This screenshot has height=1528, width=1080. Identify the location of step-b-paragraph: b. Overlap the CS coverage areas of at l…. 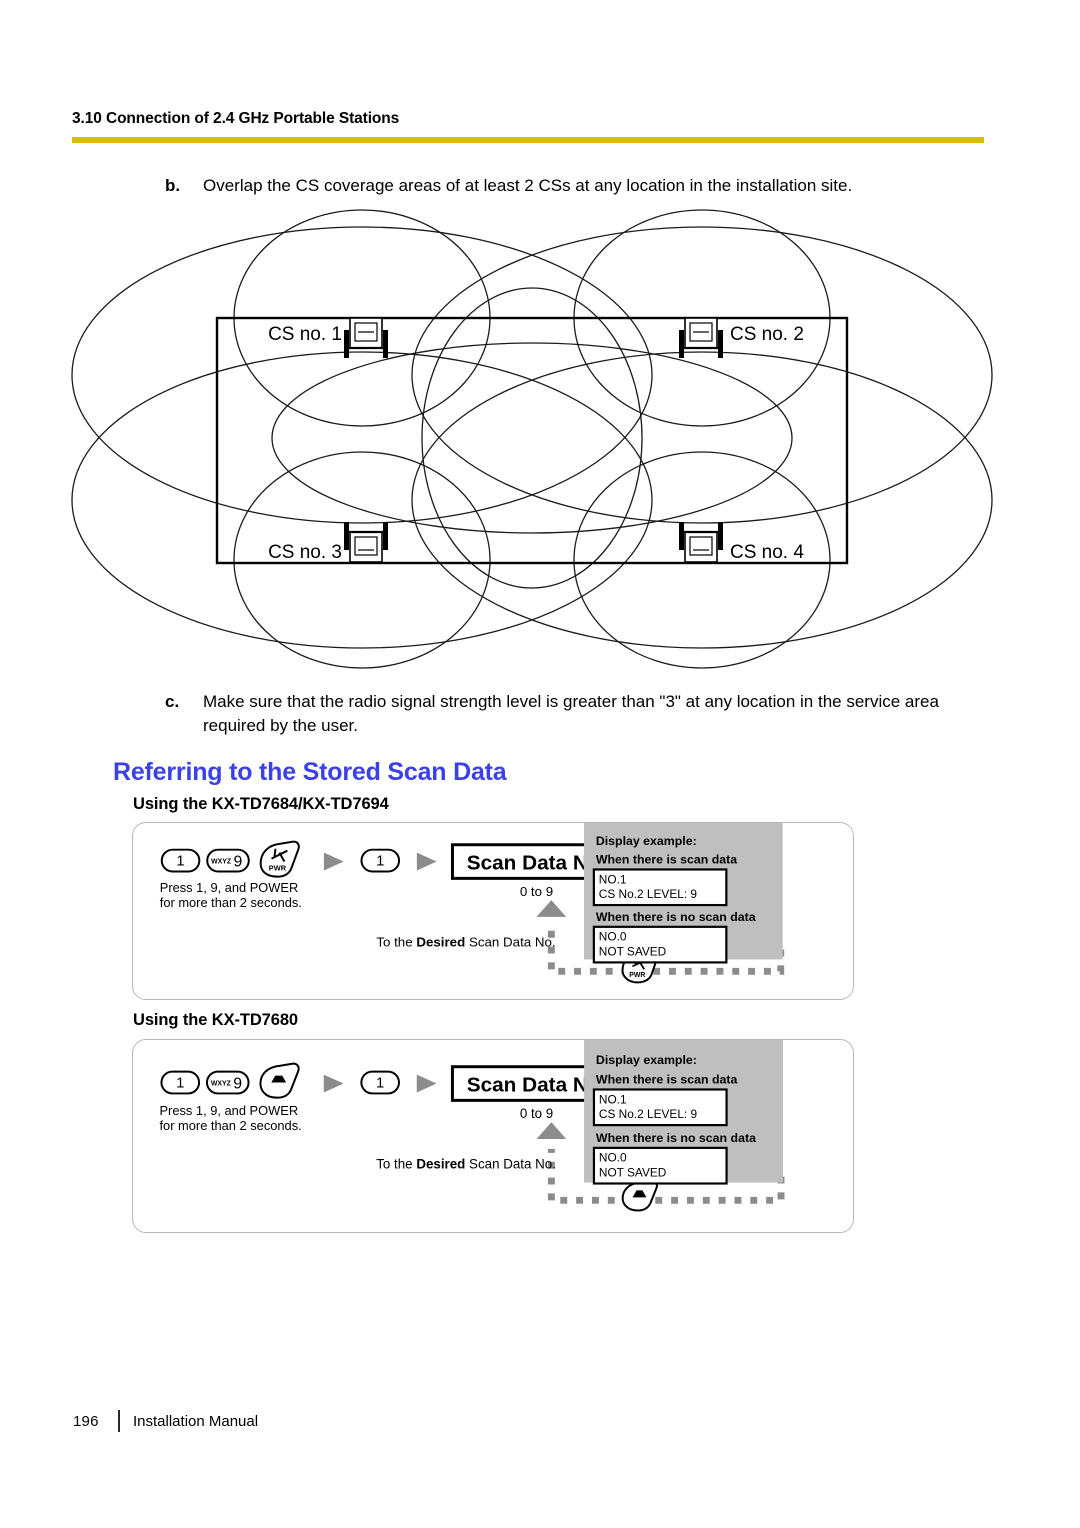
(580, 186).